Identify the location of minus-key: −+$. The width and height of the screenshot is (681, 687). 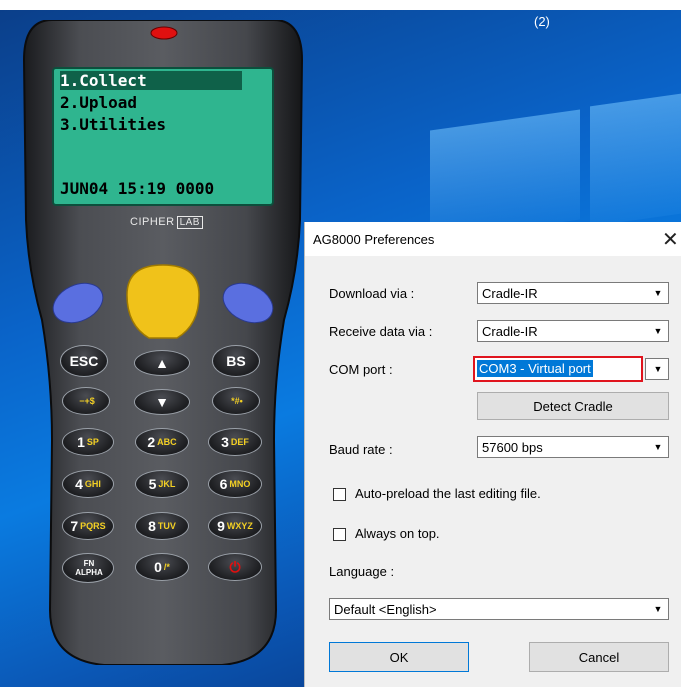
(86, 401).